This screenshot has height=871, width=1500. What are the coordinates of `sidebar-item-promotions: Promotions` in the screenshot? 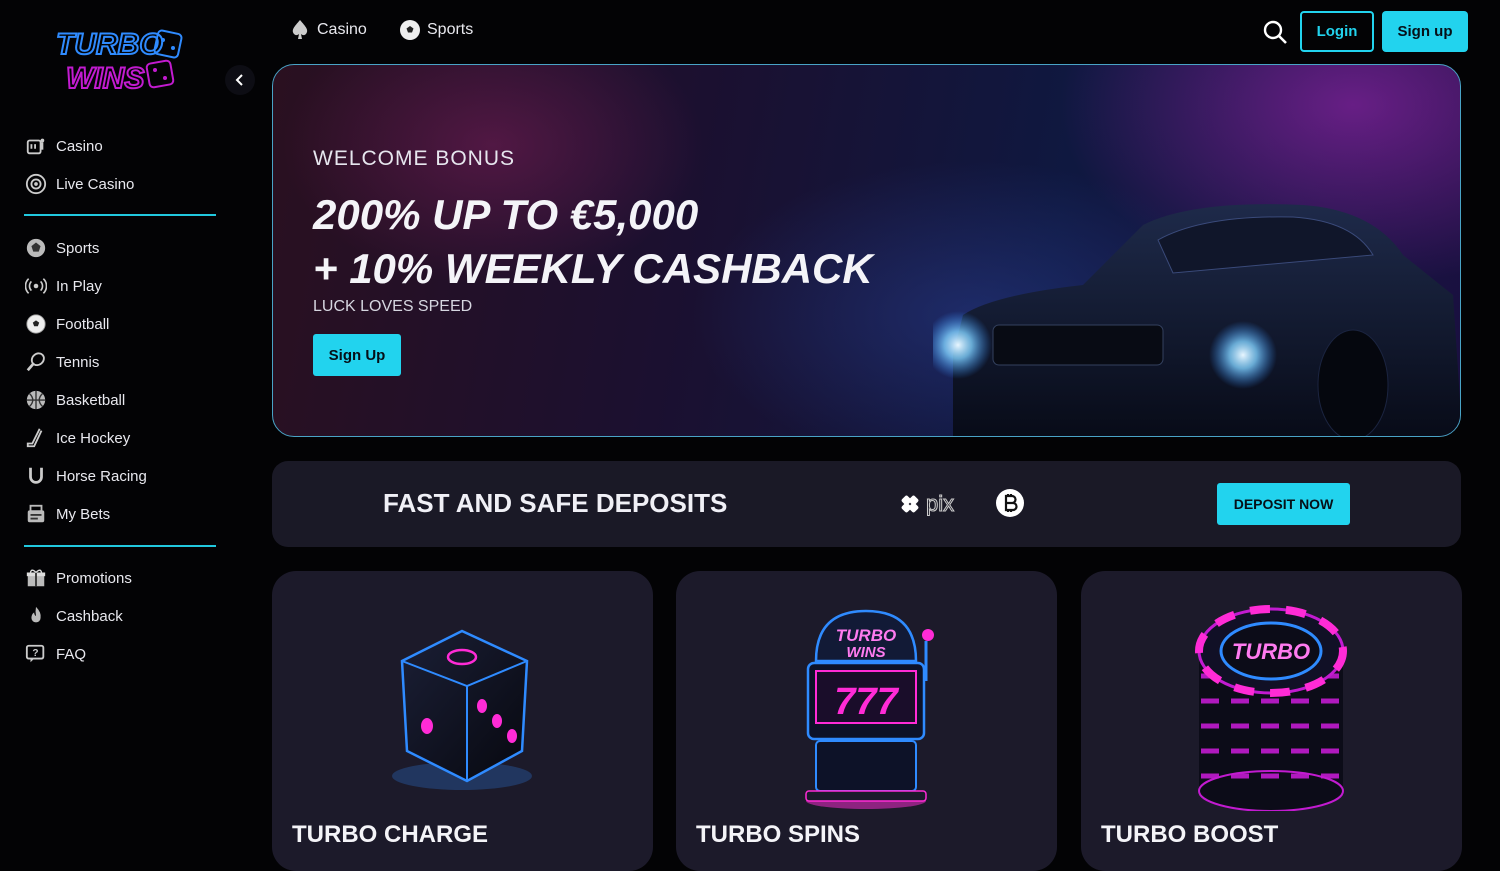 It's located at (120, 578).